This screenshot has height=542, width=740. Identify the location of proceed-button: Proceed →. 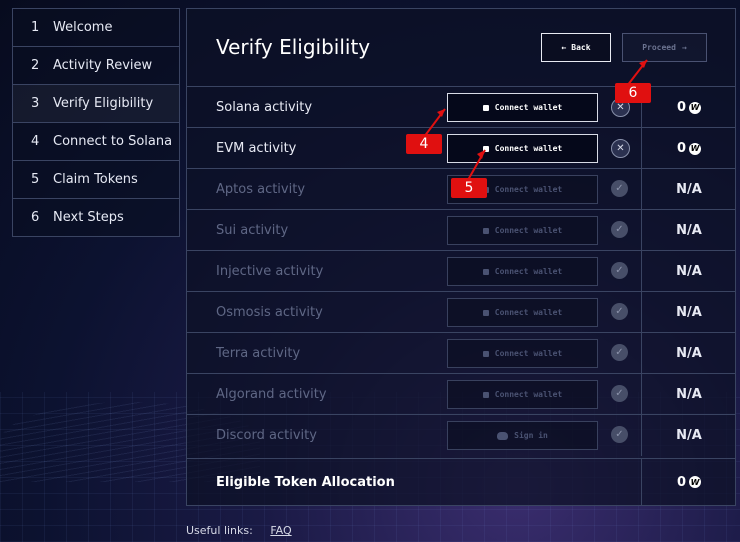
(664, 47).